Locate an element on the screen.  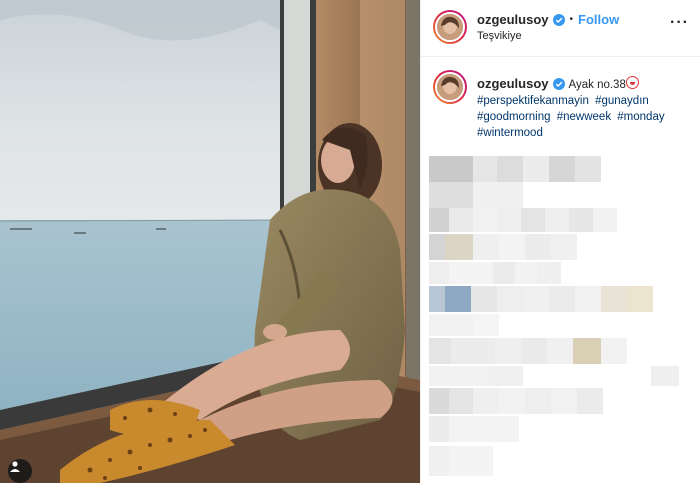
avatar-image is located at coordinates (450, 27).